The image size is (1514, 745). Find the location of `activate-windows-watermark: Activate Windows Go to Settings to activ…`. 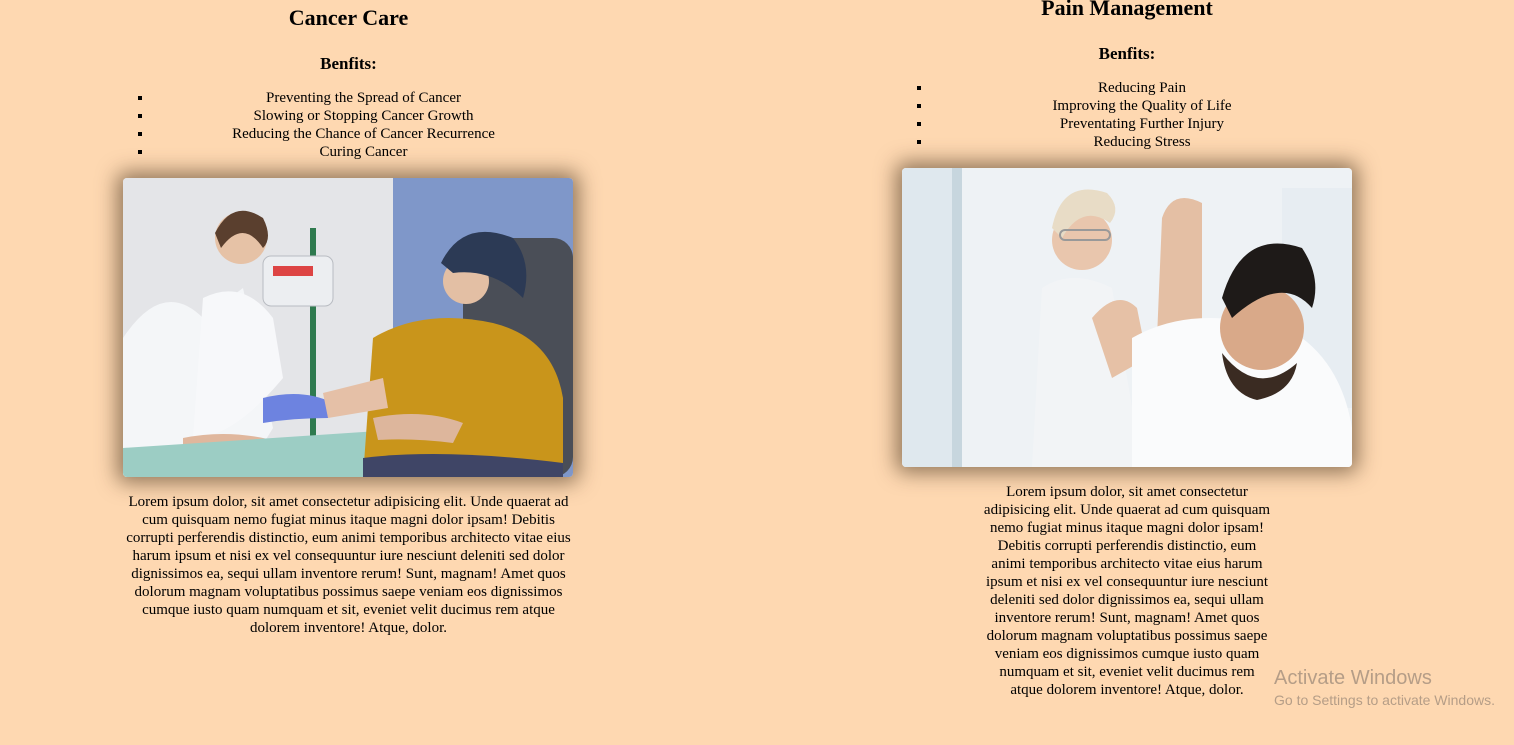

activate-windows-watermark: Activate Windows Go to Settings to activ… is located at coordinates (1384, 688).